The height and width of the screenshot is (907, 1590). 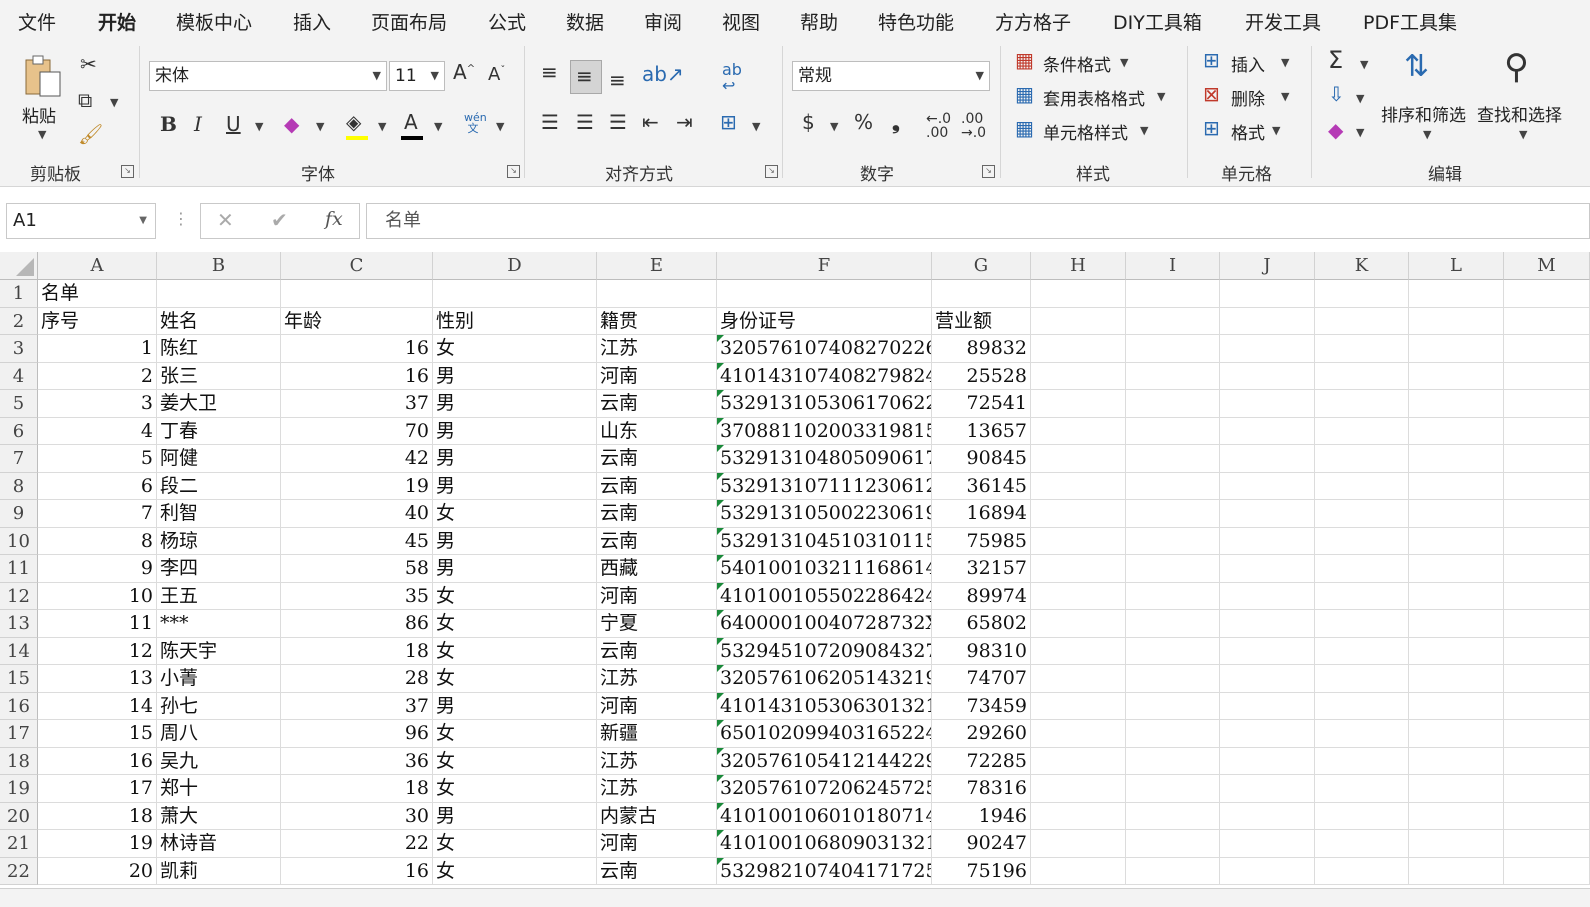 I want to click on copy-icon: ⧉, so click(x=85, y=100).